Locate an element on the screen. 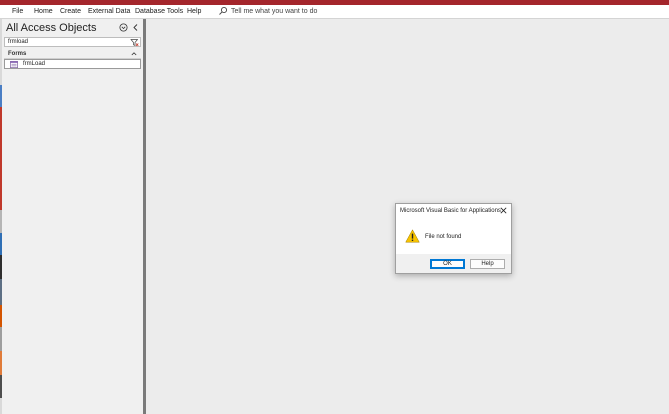  tell-me-box: Tell me what you want to do is located at coordinates (274, 11).